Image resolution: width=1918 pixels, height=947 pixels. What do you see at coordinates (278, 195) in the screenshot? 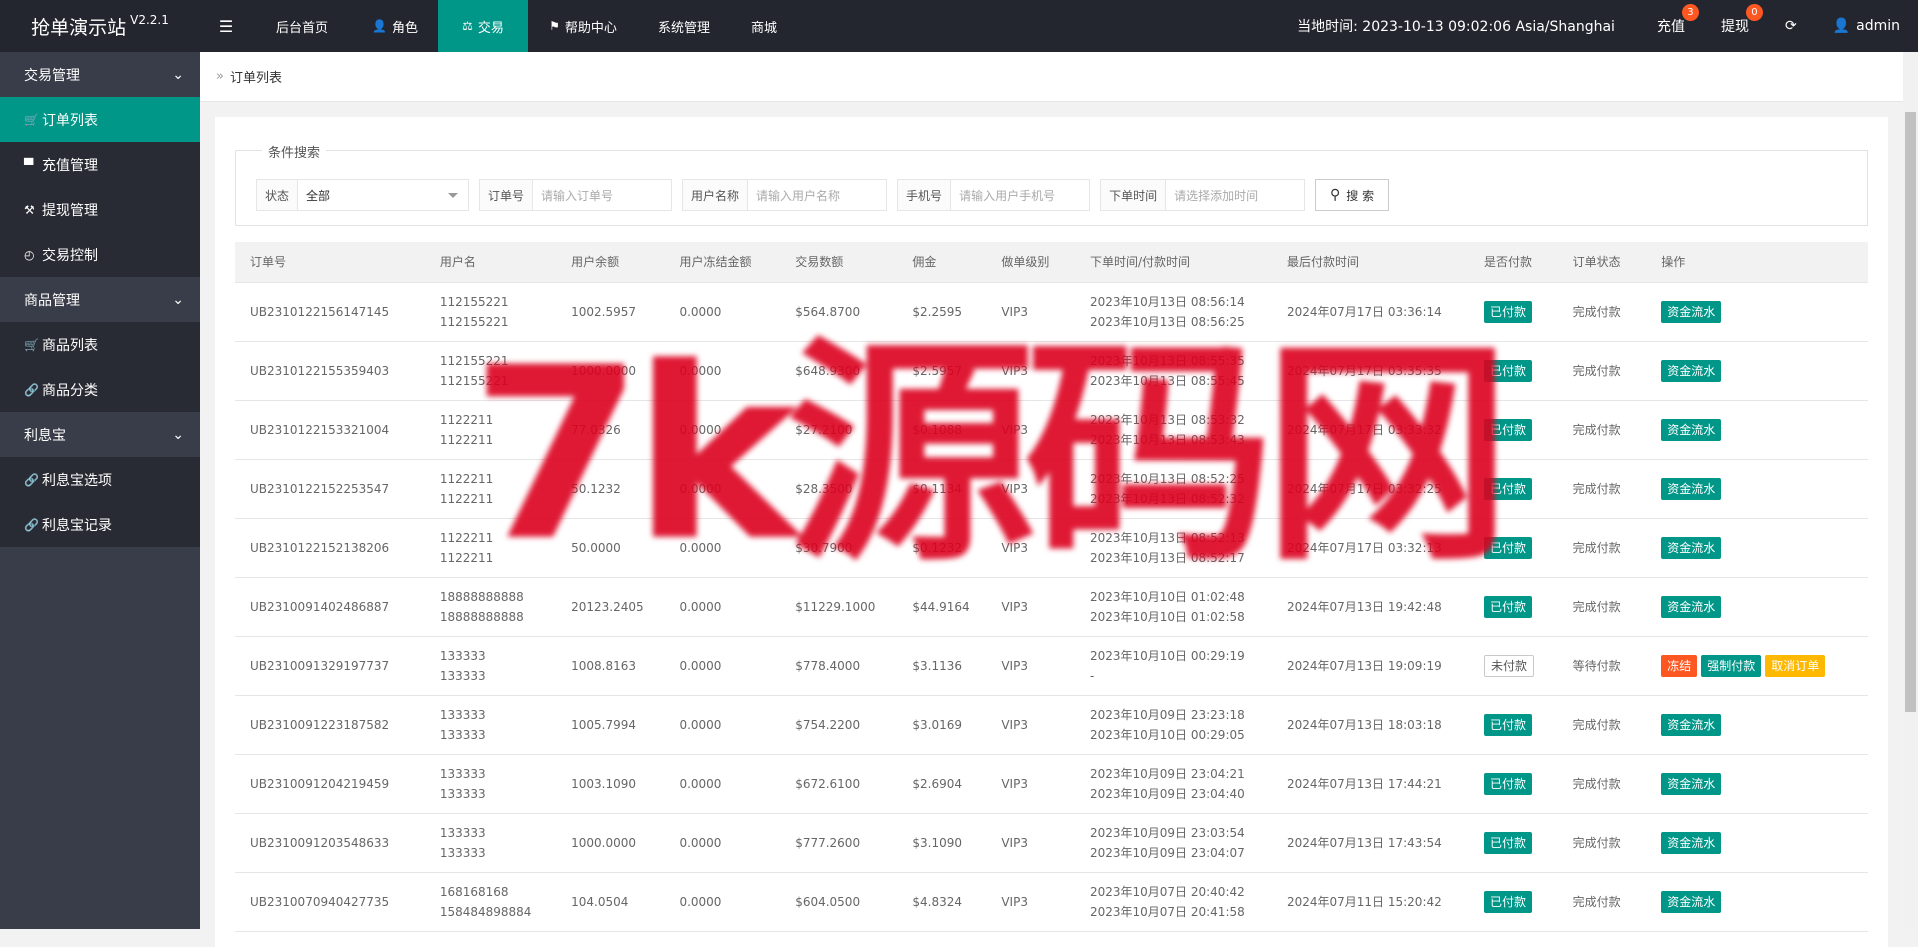
I see `status-label: 状态` at bounding box center [278, 195].